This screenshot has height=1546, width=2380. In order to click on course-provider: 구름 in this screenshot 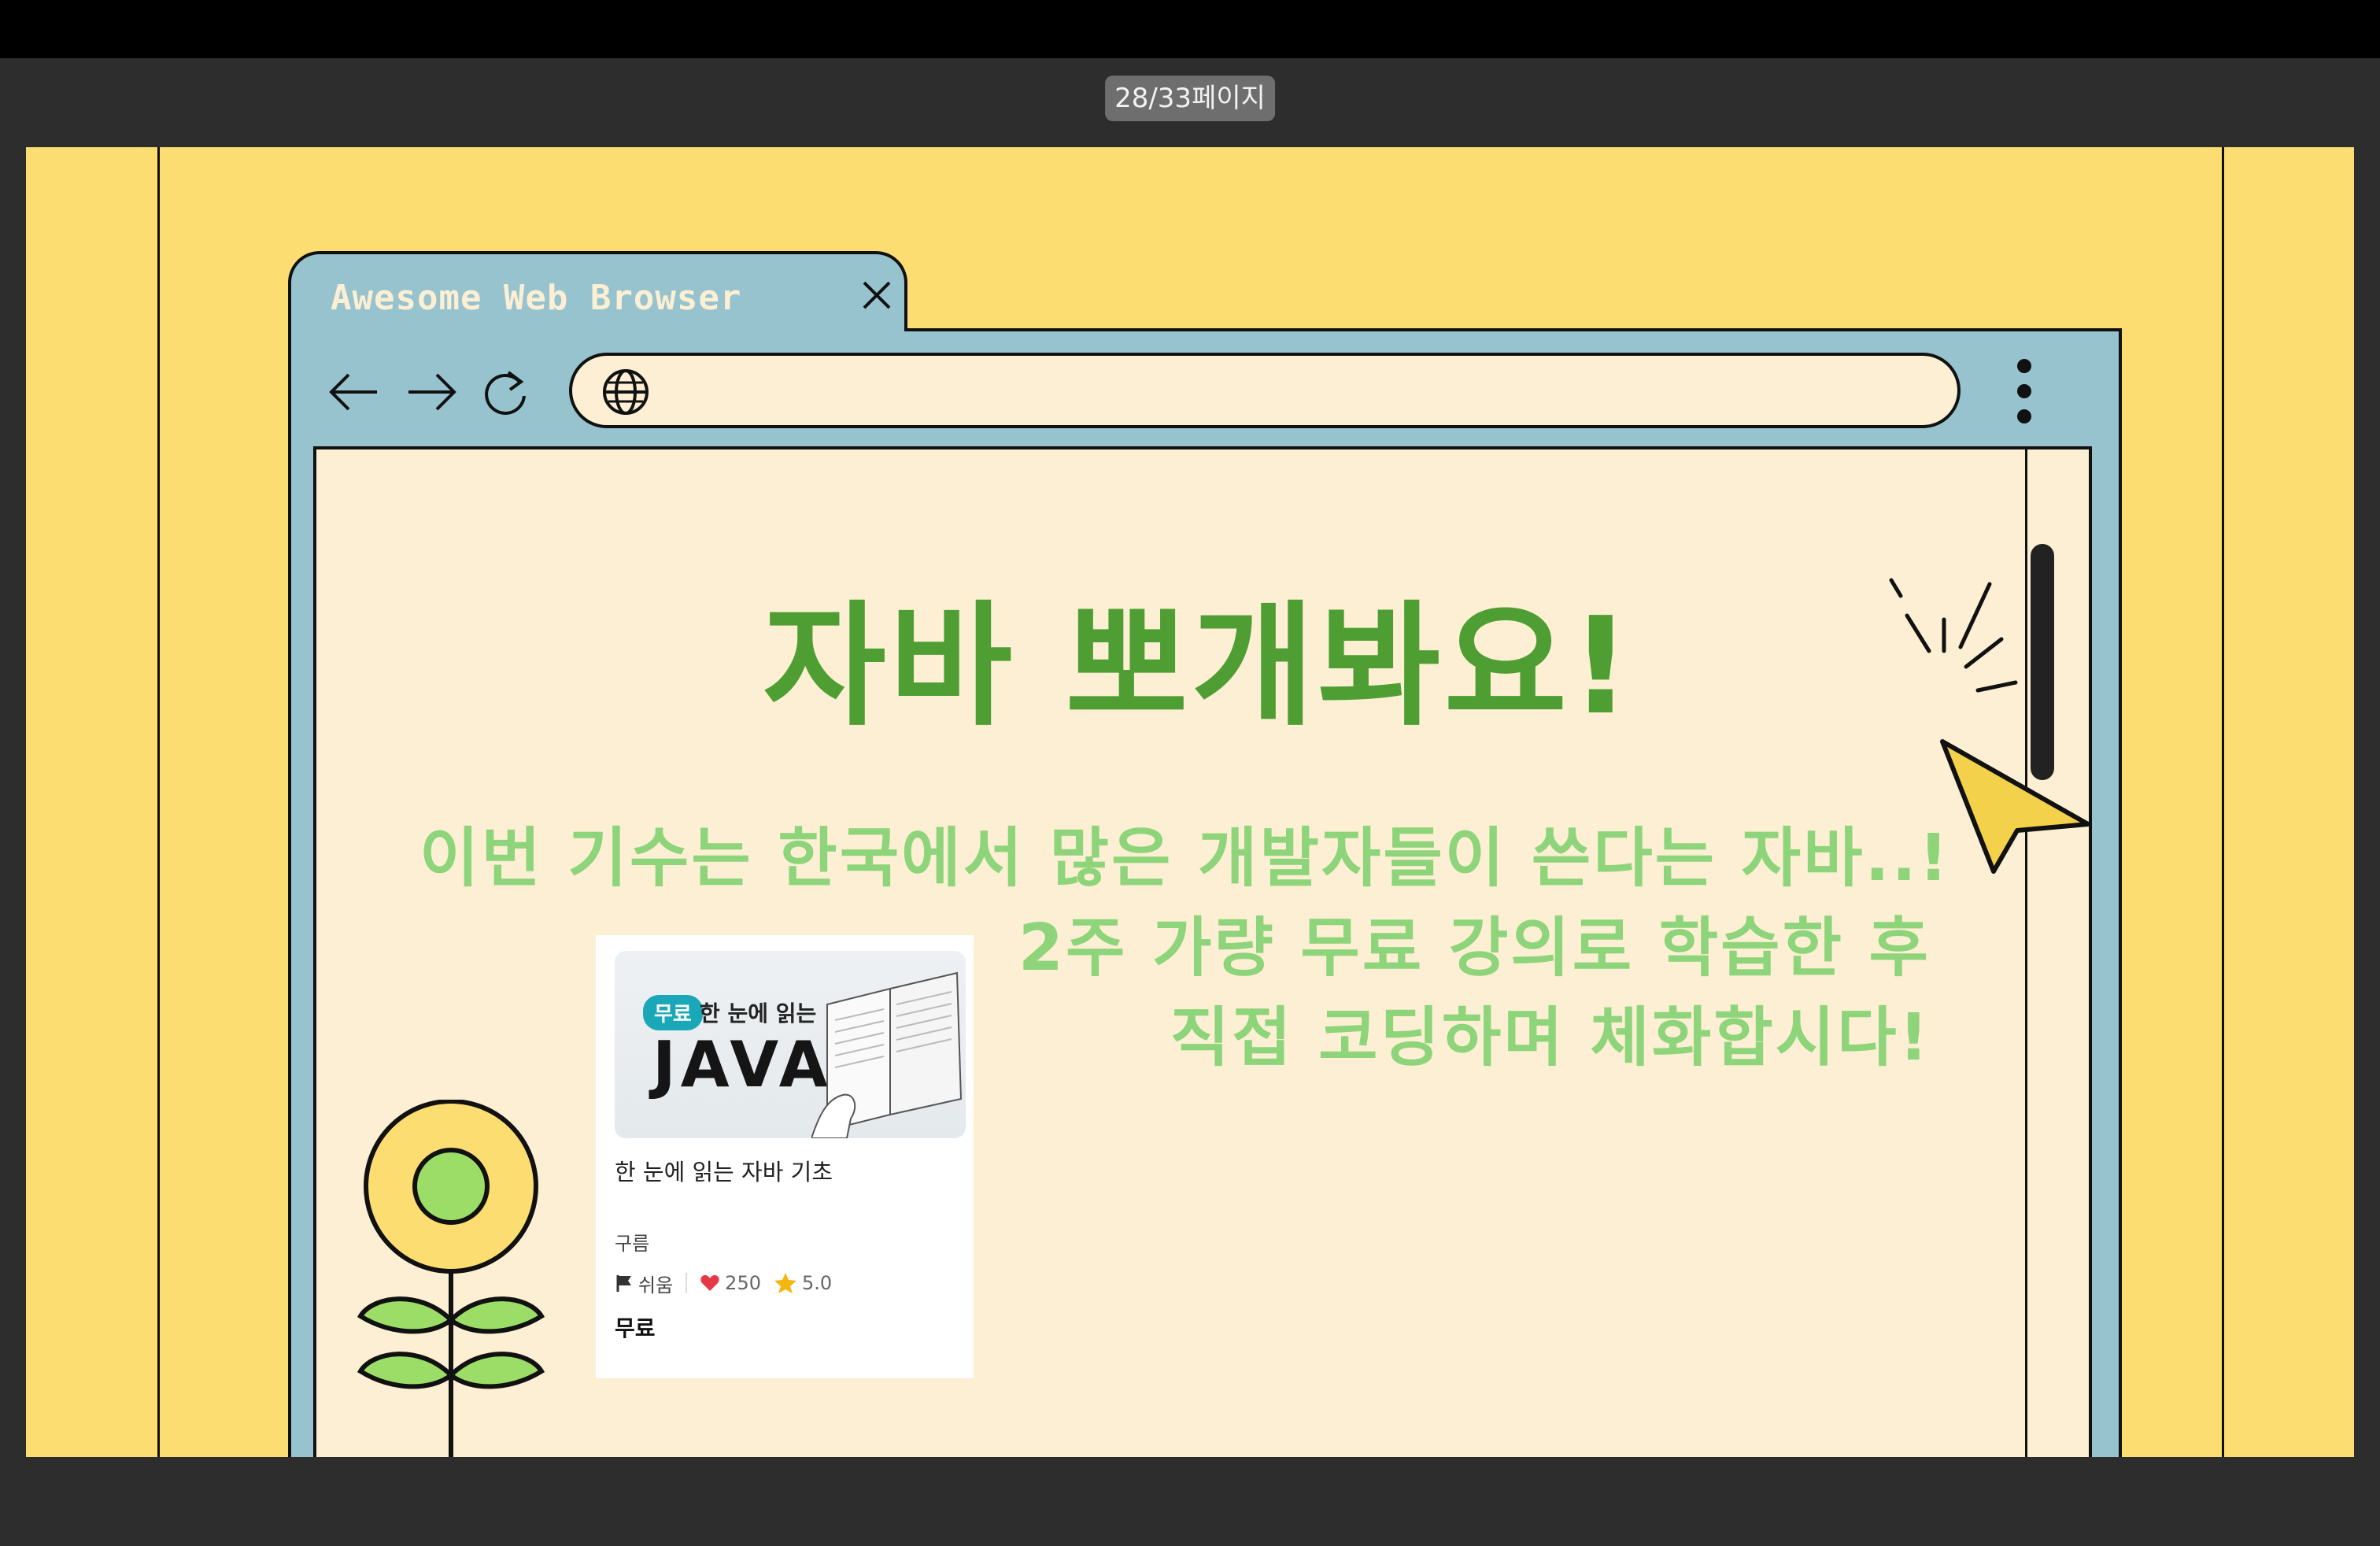, I will do `click(632, 1244)`.